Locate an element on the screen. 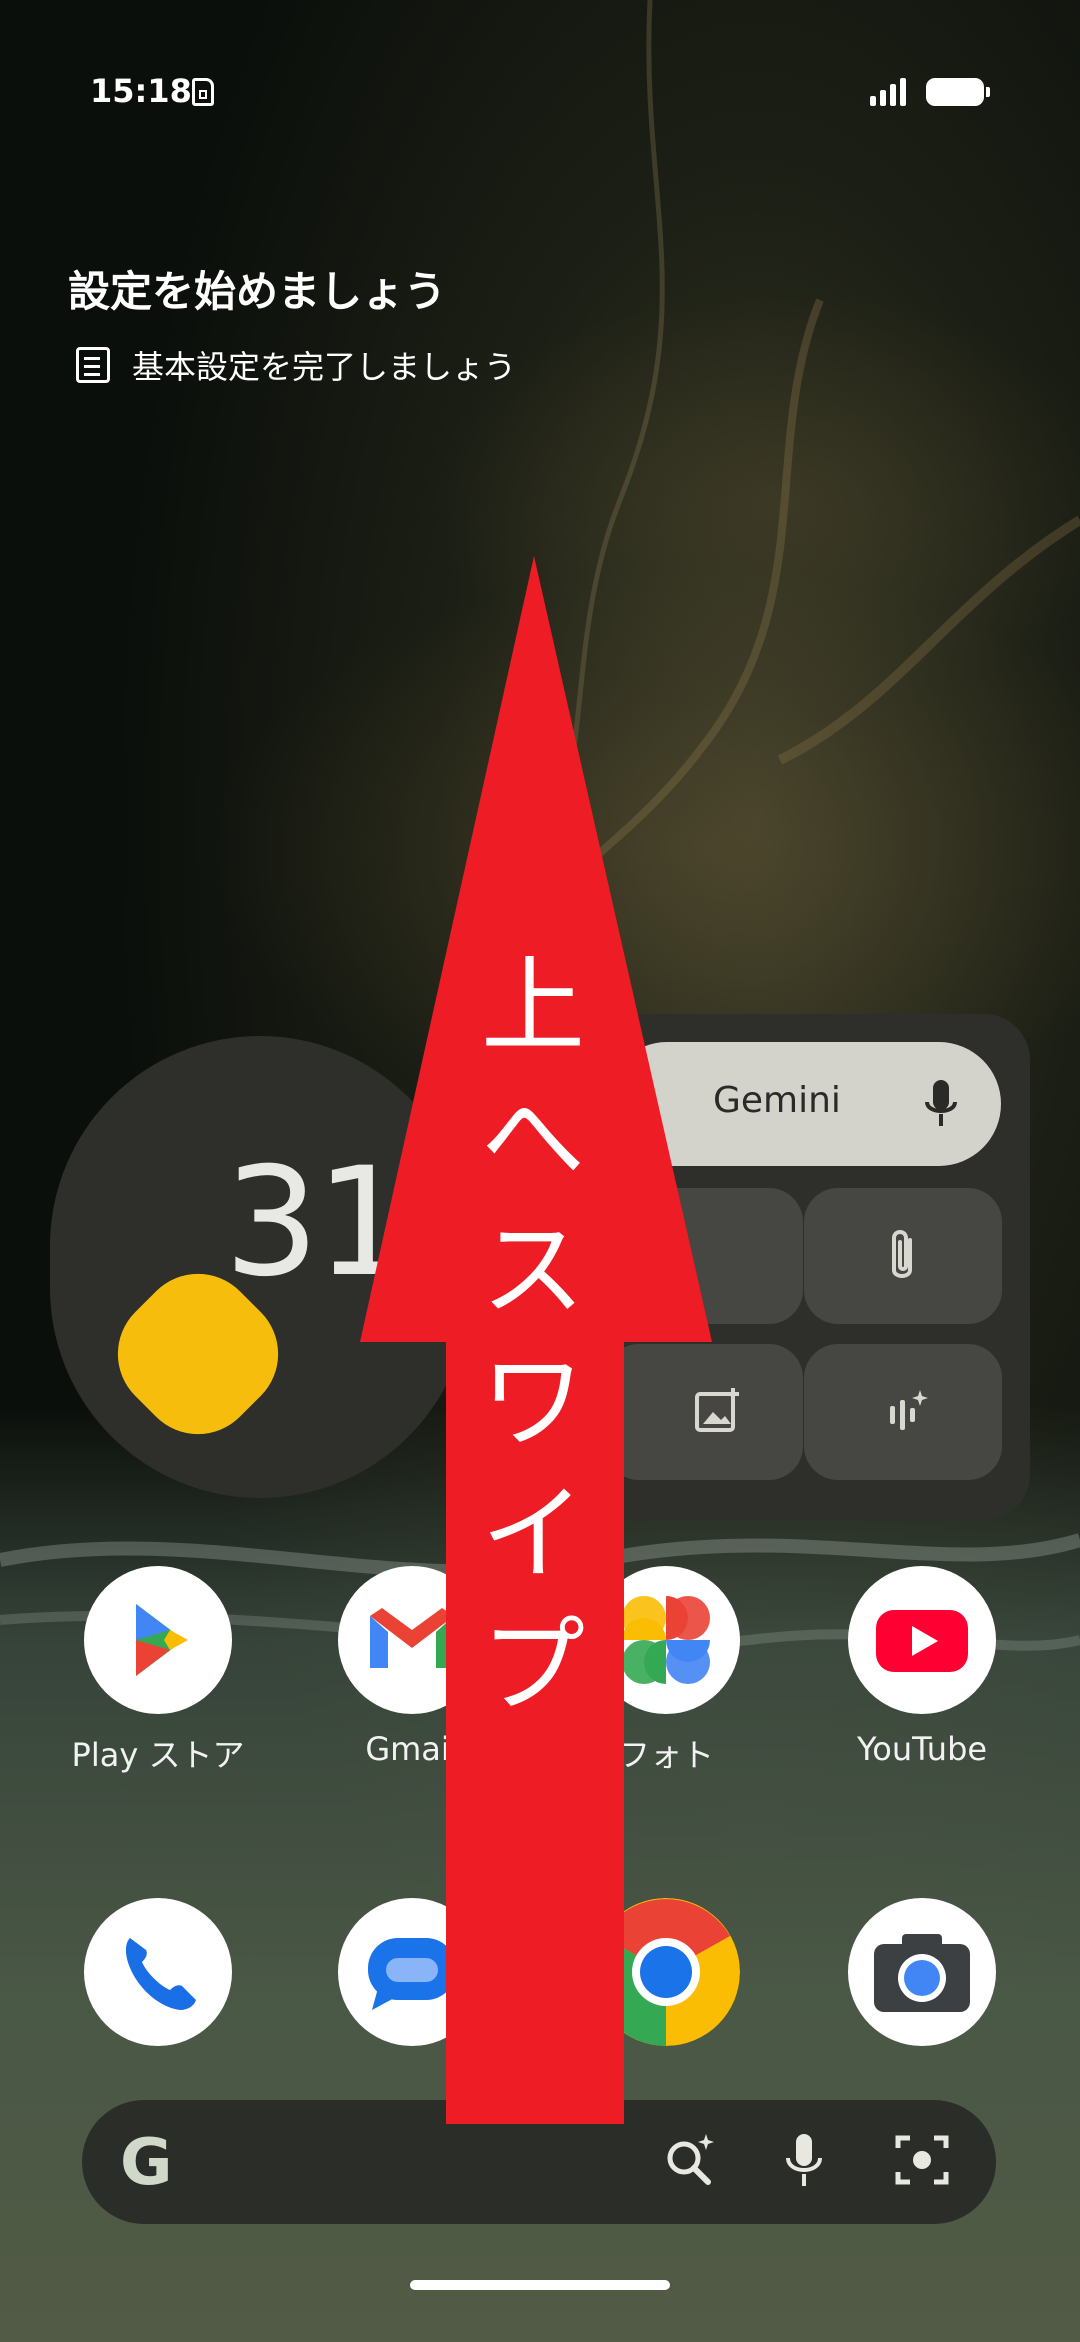  signal-icon is located at coordinates (890, 91).